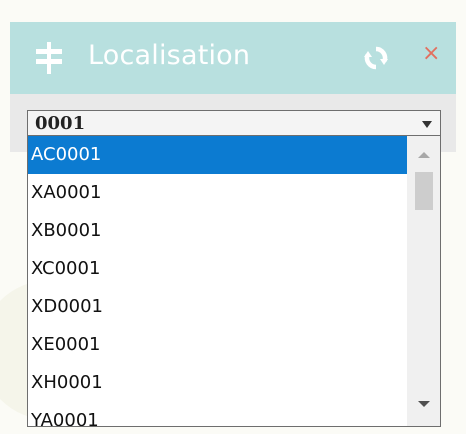  Describe the element at coordinates (217, 345) in the screenshot. I see `dropdown-option: XE0001` at that location.